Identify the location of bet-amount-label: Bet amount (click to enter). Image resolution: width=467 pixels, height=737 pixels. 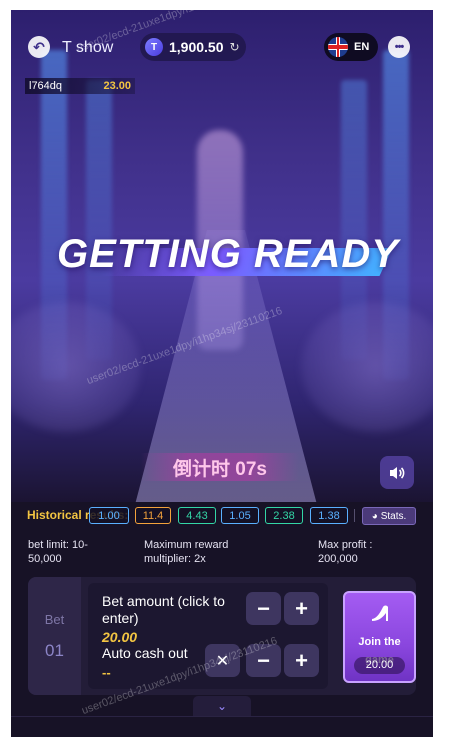
(170, 610).